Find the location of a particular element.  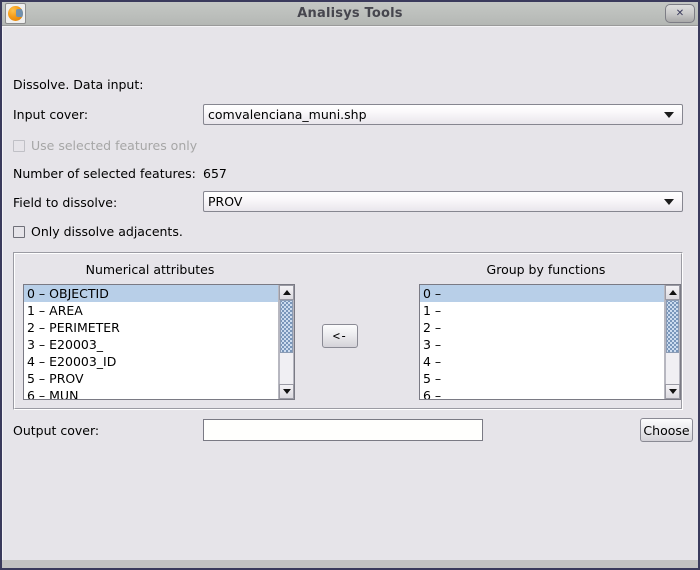

transfer-left-button: <- is located at coordinates (340, 336).